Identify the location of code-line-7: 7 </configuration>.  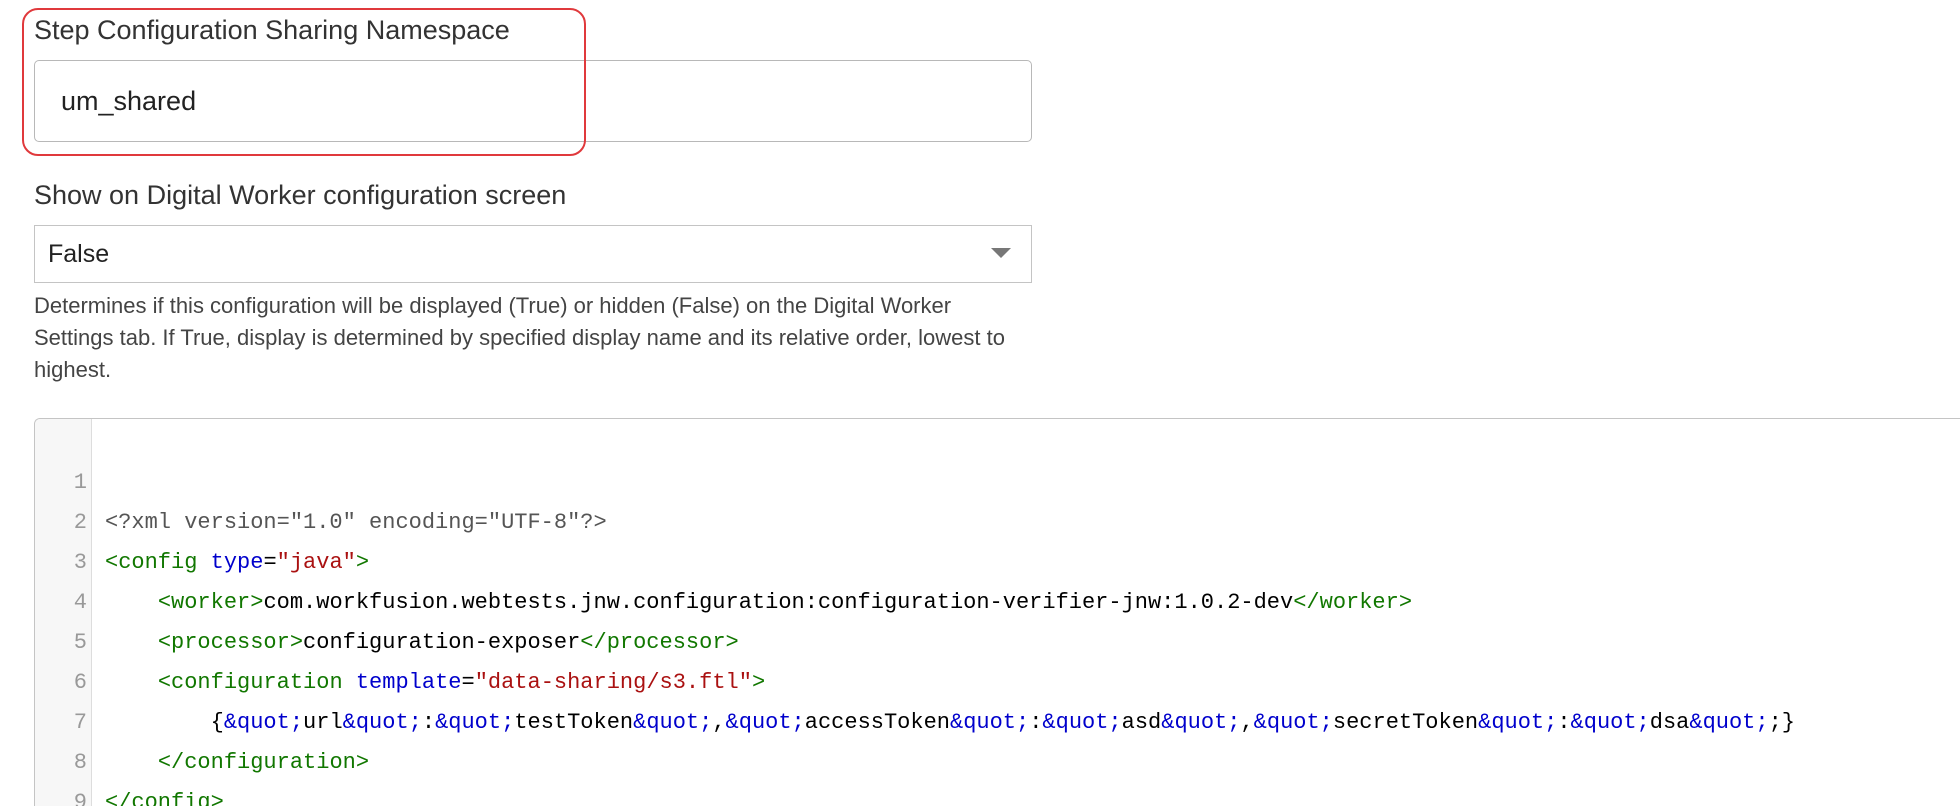
(985, 719).